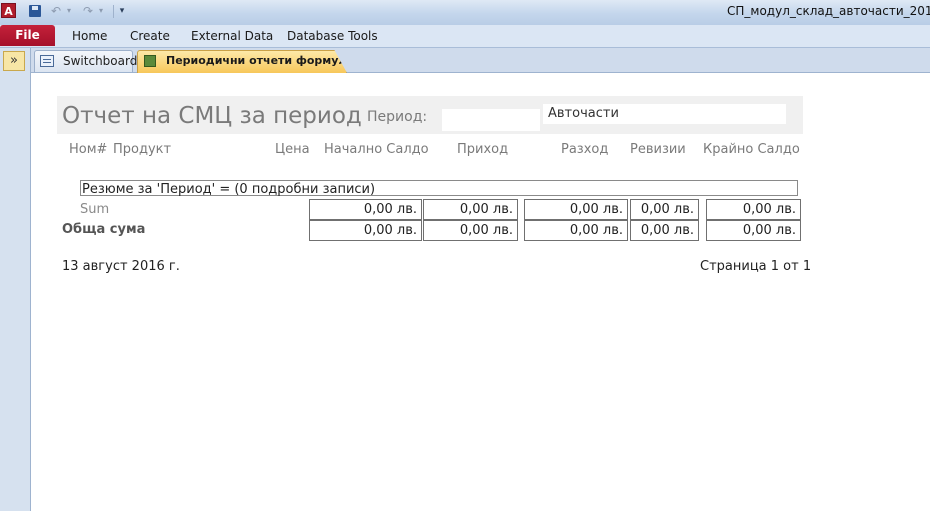 Image resolution: width=930 pixels, height=511 pixels. What do you see at coordinates (27, 35) in the screenshot?
I see `file-tab: File` at bounding box center [27, 35].